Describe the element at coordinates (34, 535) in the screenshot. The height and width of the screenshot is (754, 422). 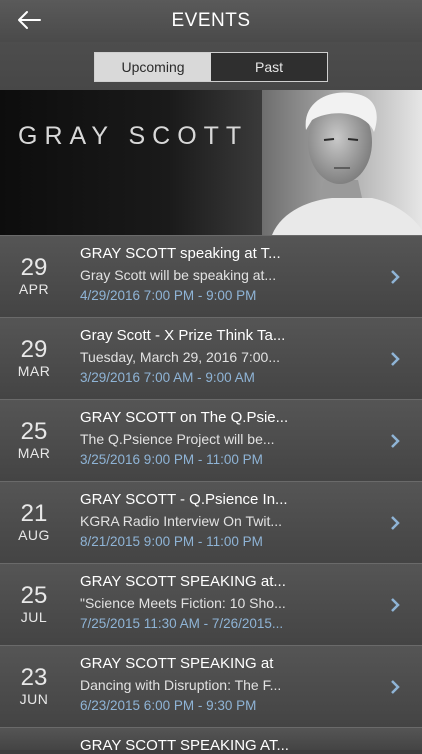
I see `event-month: AUG` at that location.